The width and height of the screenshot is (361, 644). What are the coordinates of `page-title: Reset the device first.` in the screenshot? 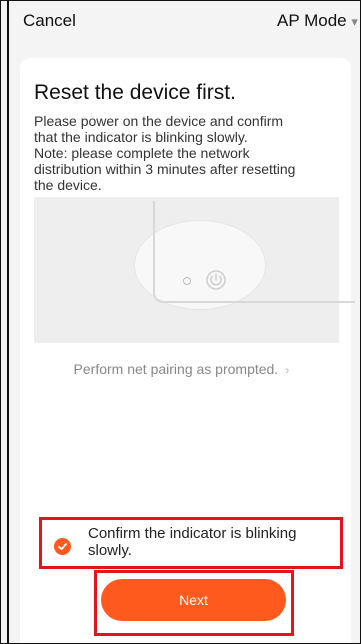 It's located at (135, 92).